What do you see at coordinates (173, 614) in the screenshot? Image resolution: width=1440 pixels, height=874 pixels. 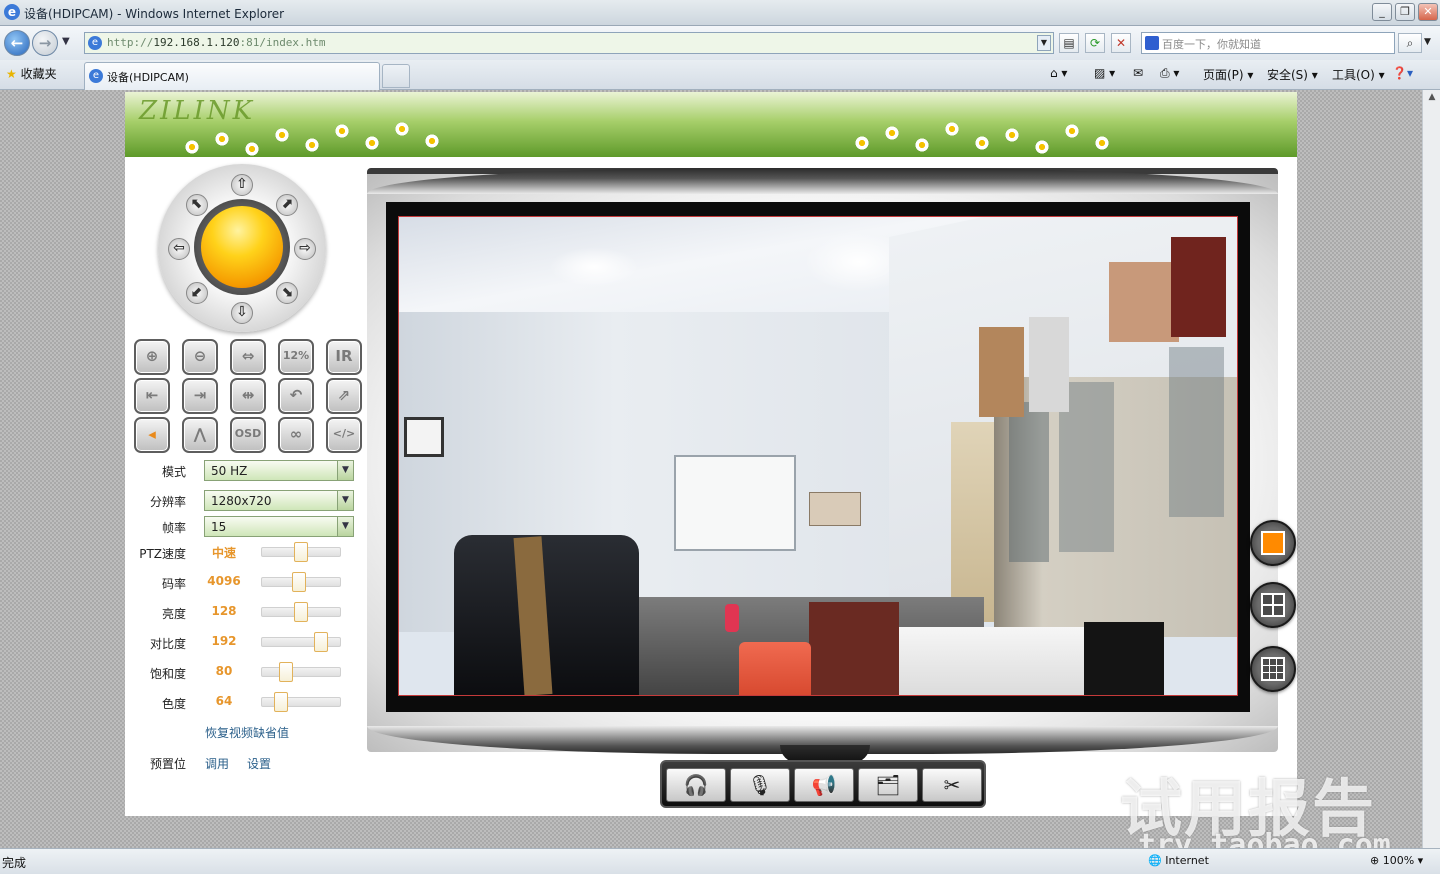 I see `slider-label: 亮度` at bounding box center [173, 614].